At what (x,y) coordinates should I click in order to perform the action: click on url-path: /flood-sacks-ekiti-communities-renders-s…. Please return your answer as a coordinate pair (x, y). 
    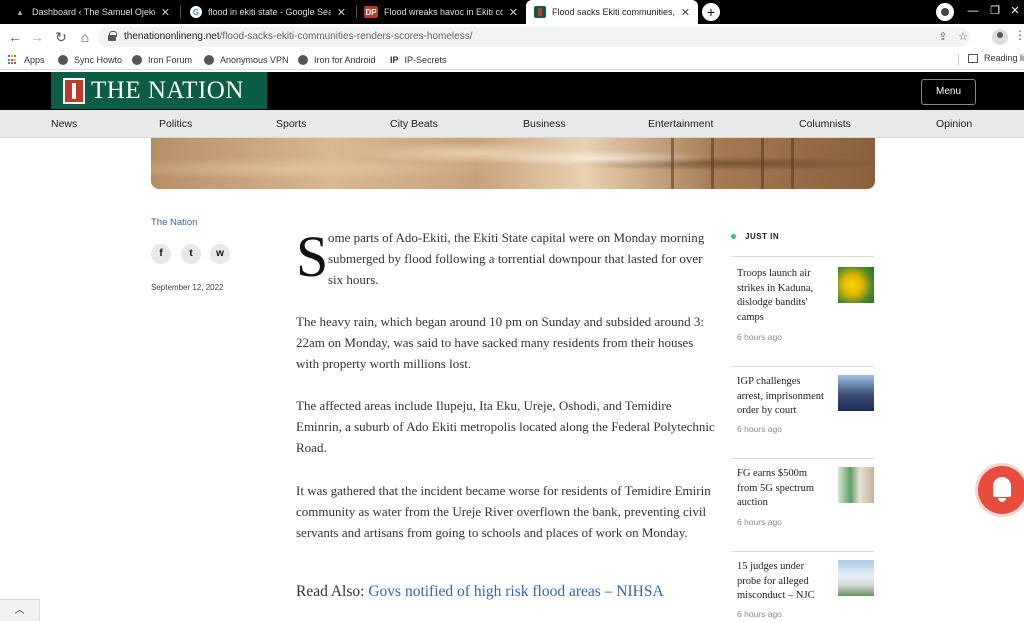
    Looking at the image, I should click on (346, 36).